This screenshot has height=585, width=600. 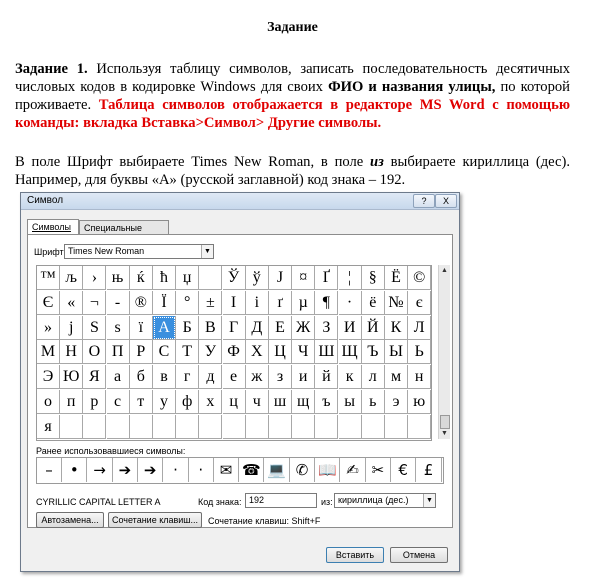 I want to click on symbol-scrollbar: ▲ ▼, so click(x=444, y=352).